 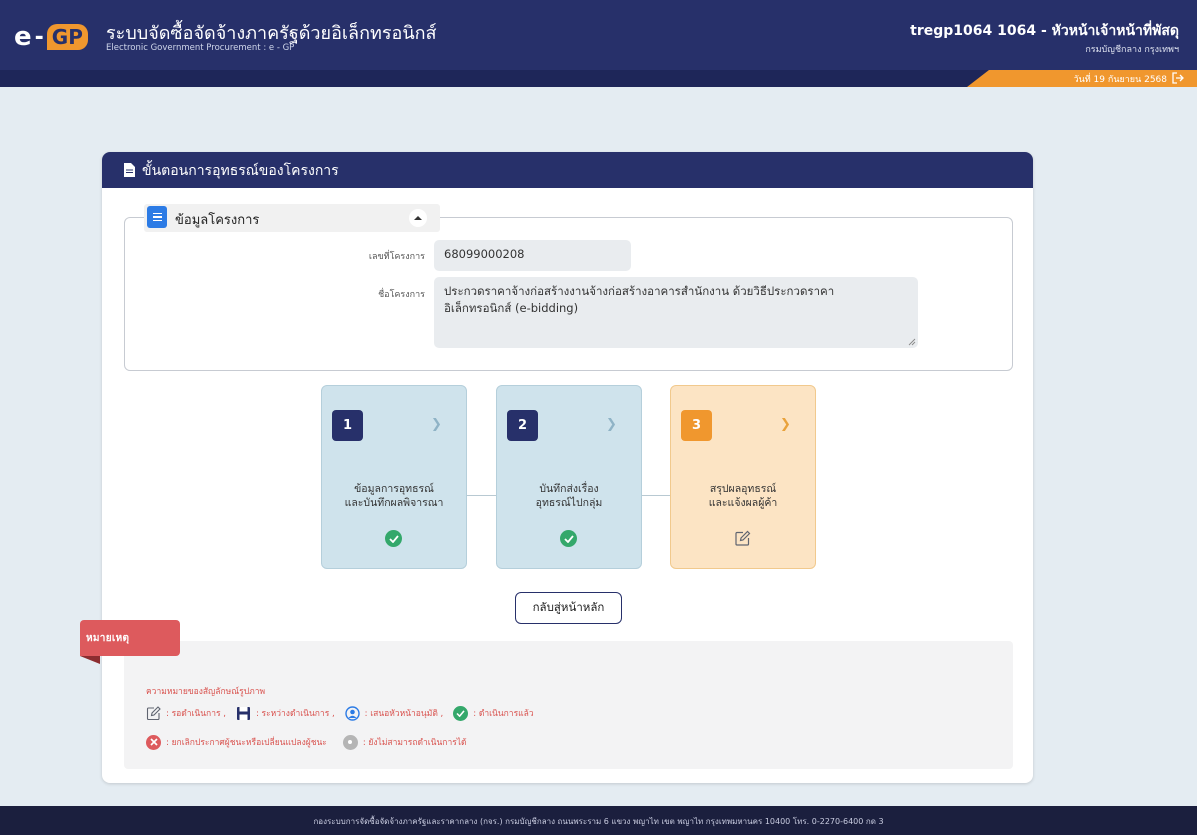 I want to click on logo-dash: -, so click(x=39, y=37).